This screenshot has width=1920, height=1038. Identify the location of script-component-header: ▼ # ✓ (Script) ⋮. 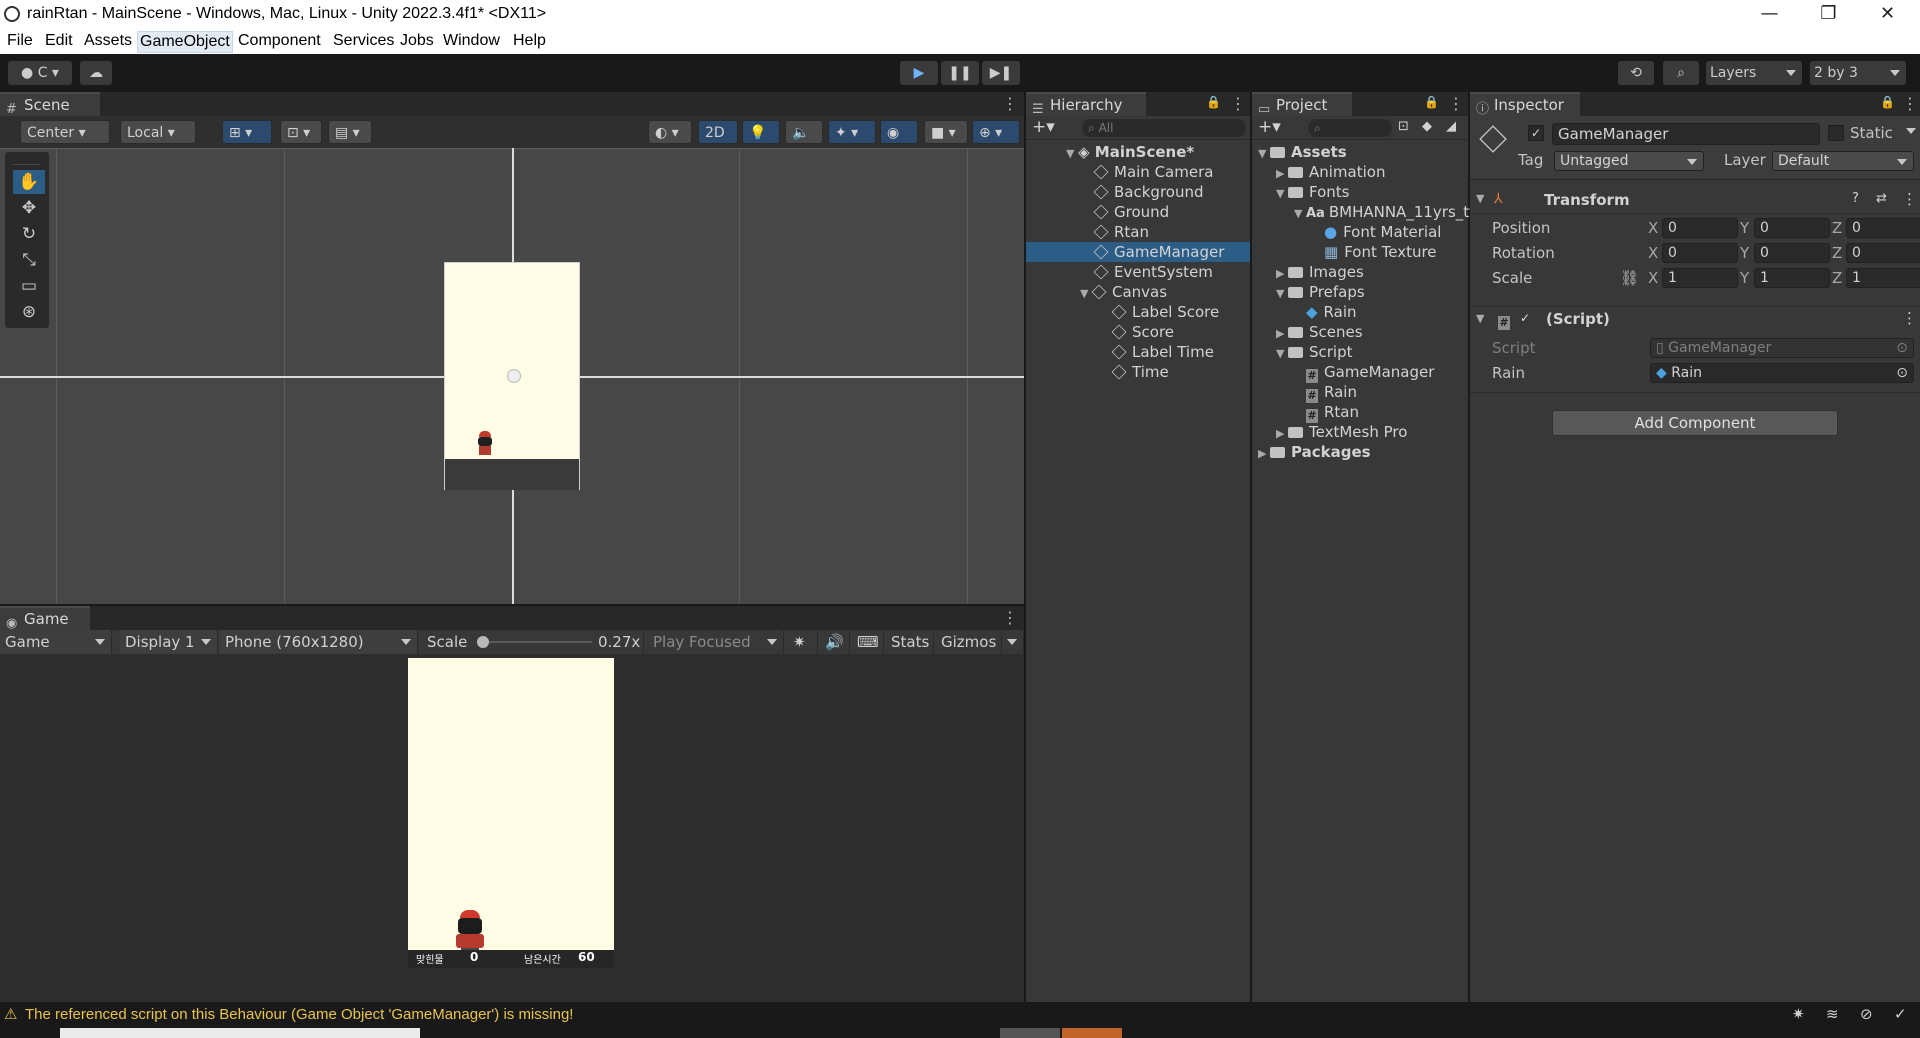
(1695, 319).